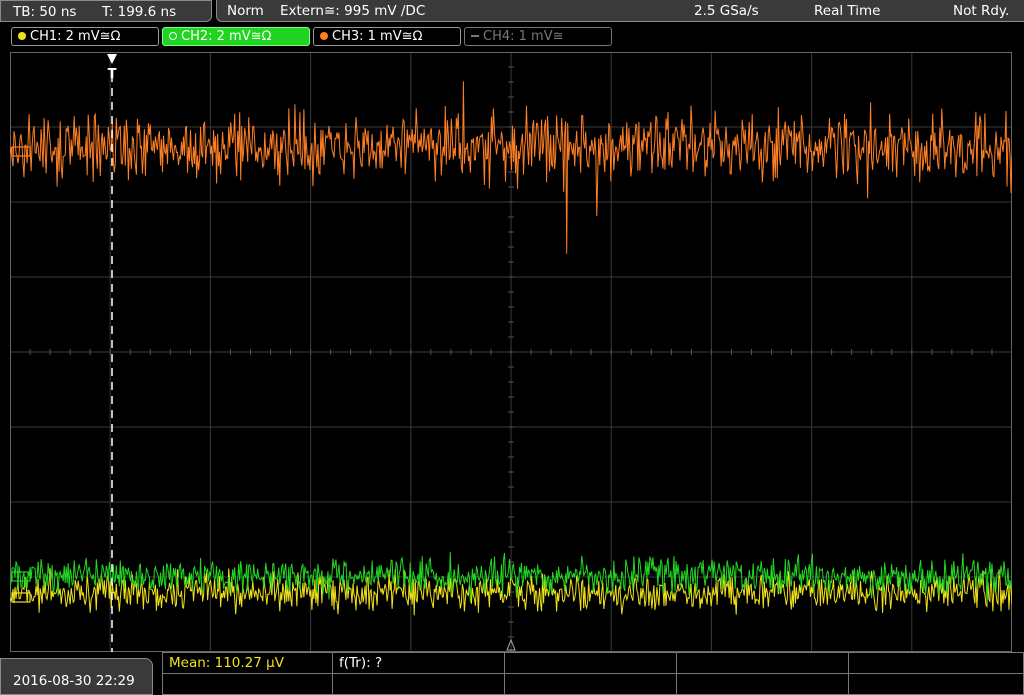  I want to click on ch2-indicator-icon, so click(173, 36).